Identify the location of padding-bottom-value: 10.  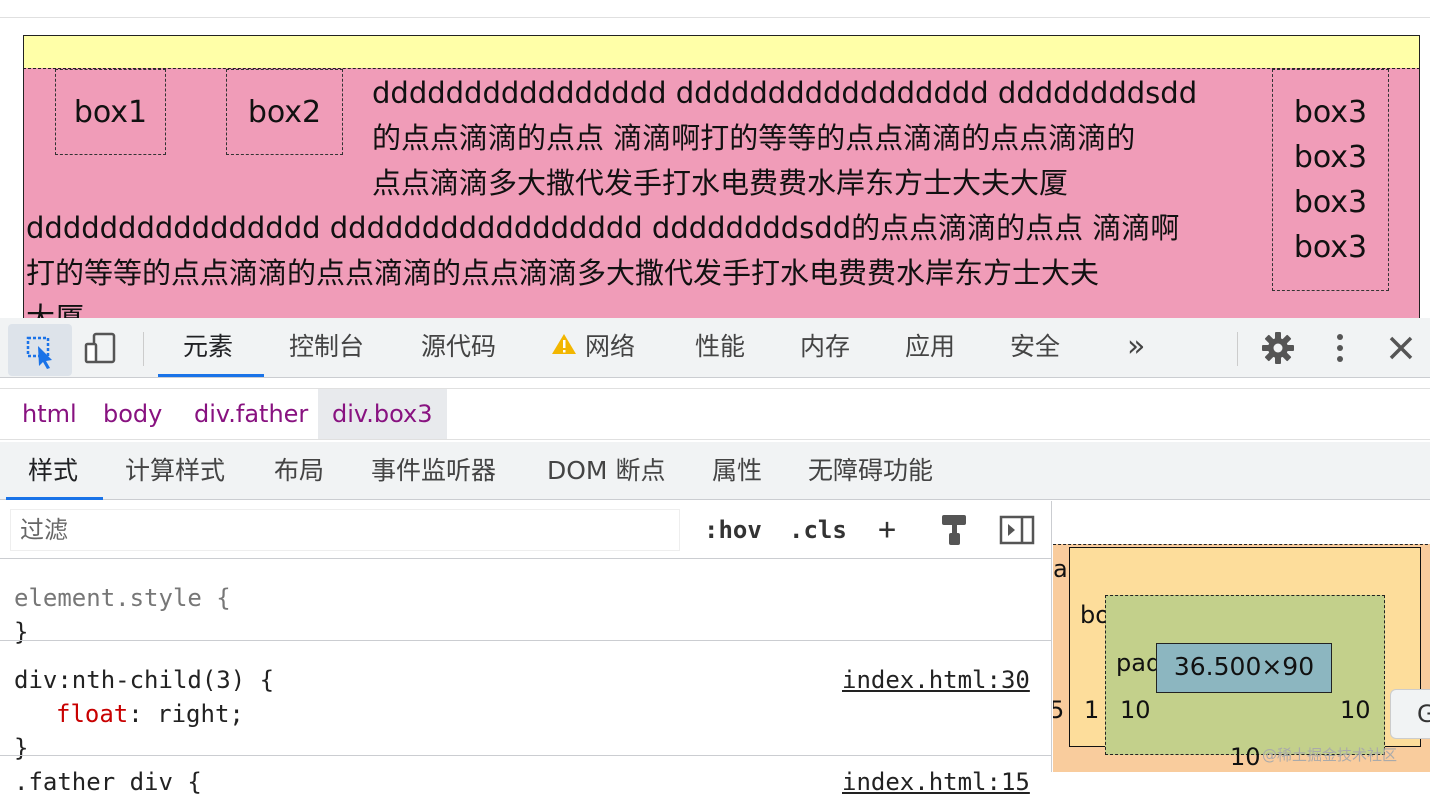
(1245, 757).